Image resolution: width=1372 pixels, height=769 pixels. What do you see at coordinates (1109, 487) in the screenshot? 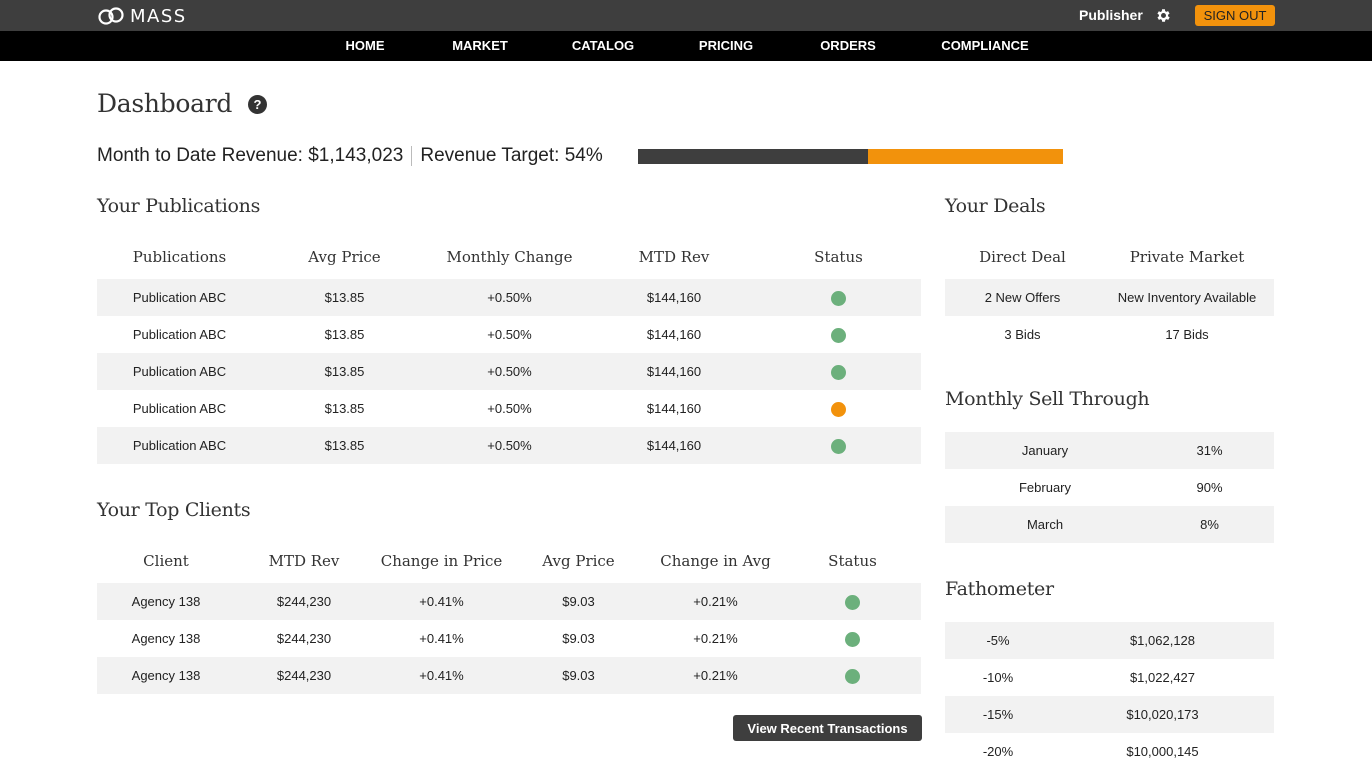
I see `table-row: February 90%` at bounding box center [1109, 487].